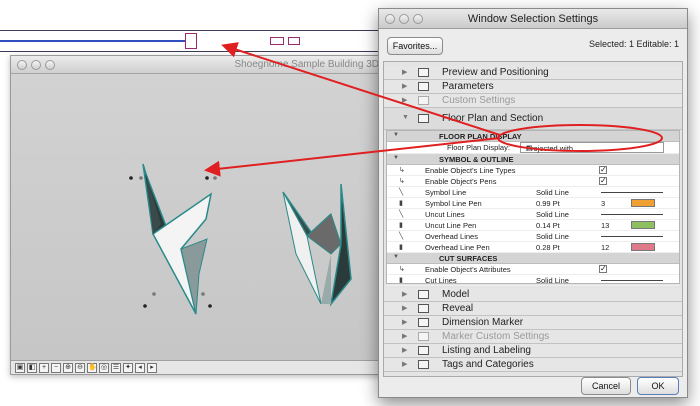  What do you see at coordinates (606, 386) in the screenshot?
I see `cancel-button: Cancel` at bounding box center [606, 386].